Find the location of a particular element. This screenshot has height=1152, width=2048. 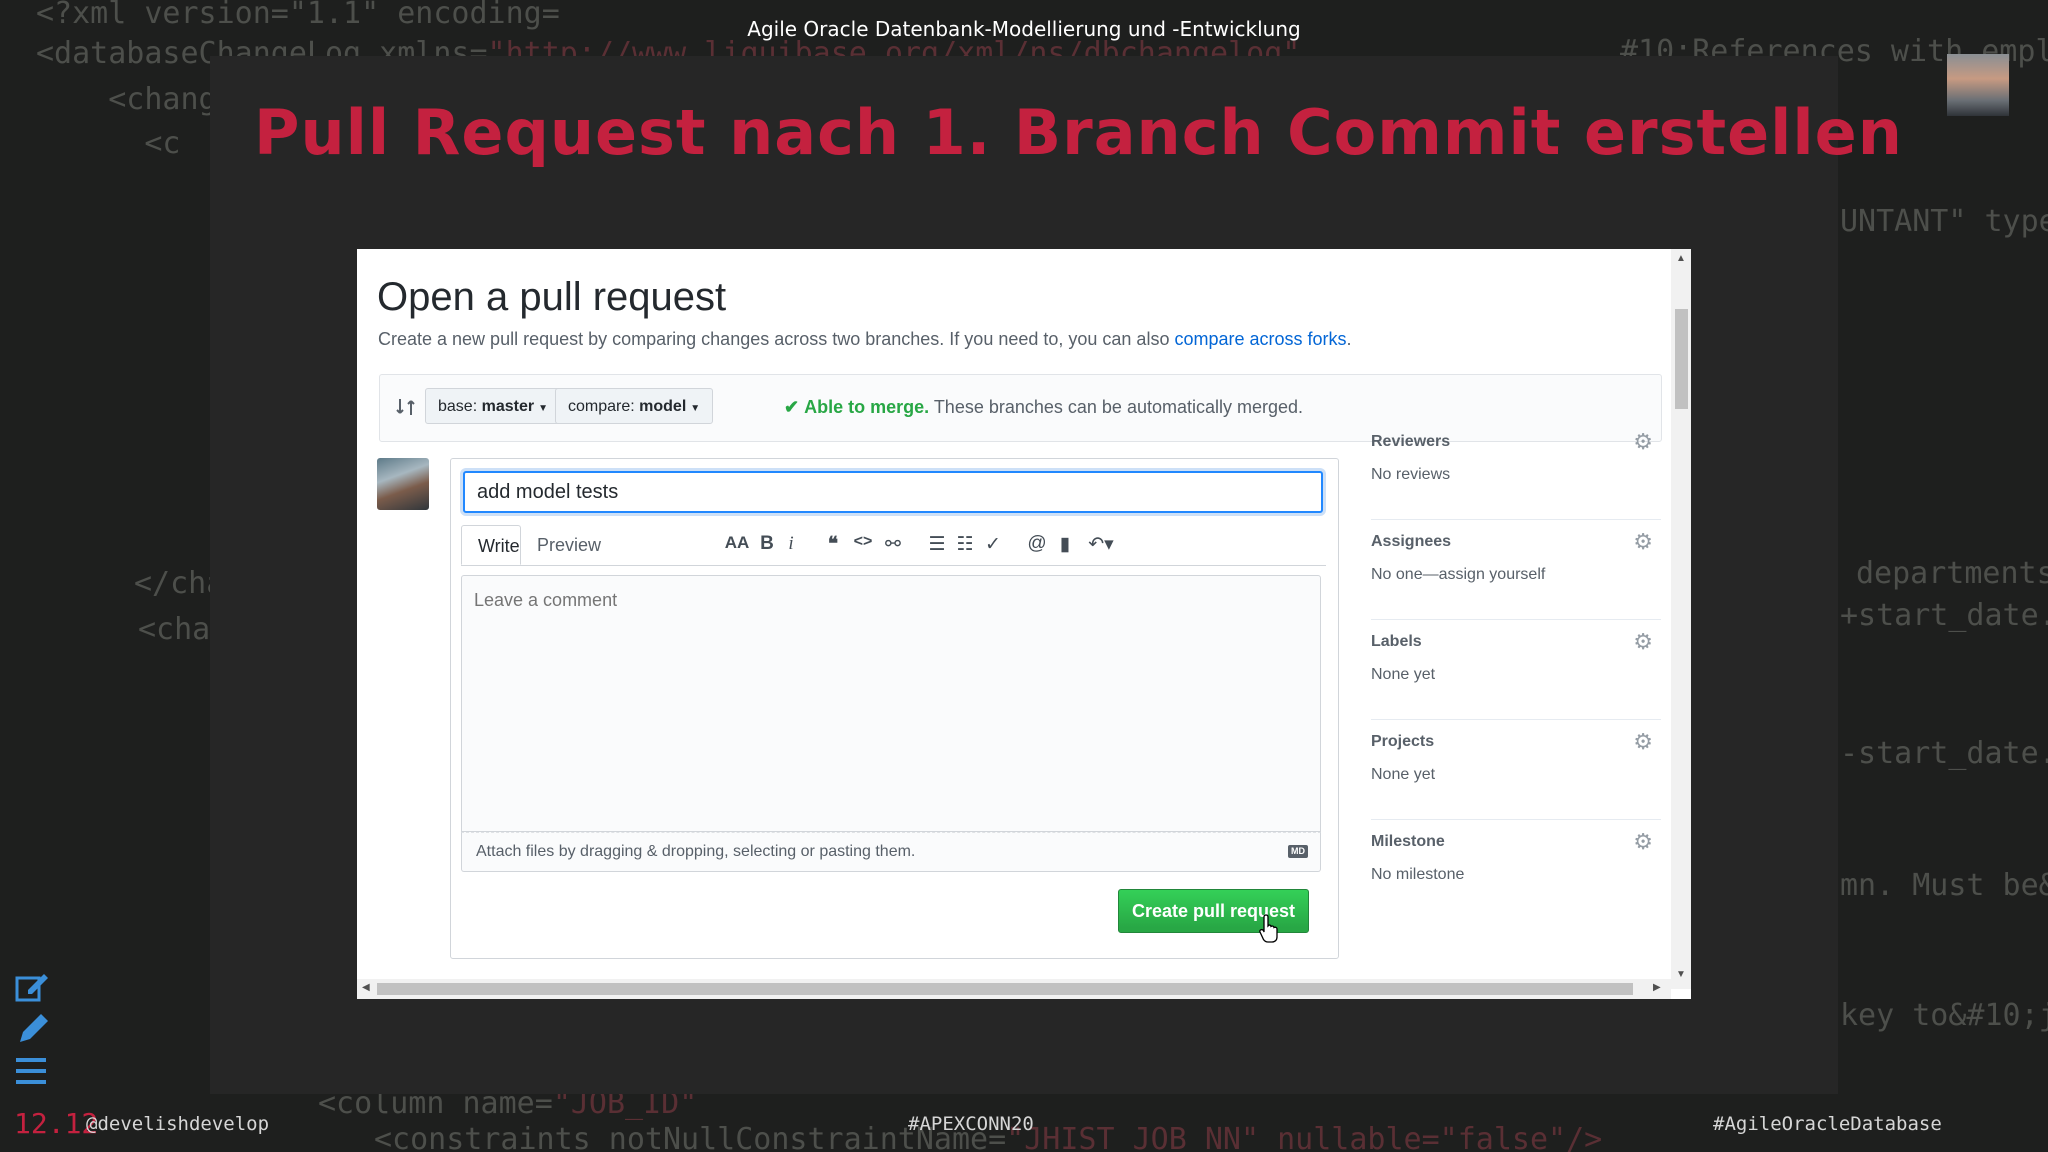

bookmark-icon: ▮ is located at coordinates (1065, 544).